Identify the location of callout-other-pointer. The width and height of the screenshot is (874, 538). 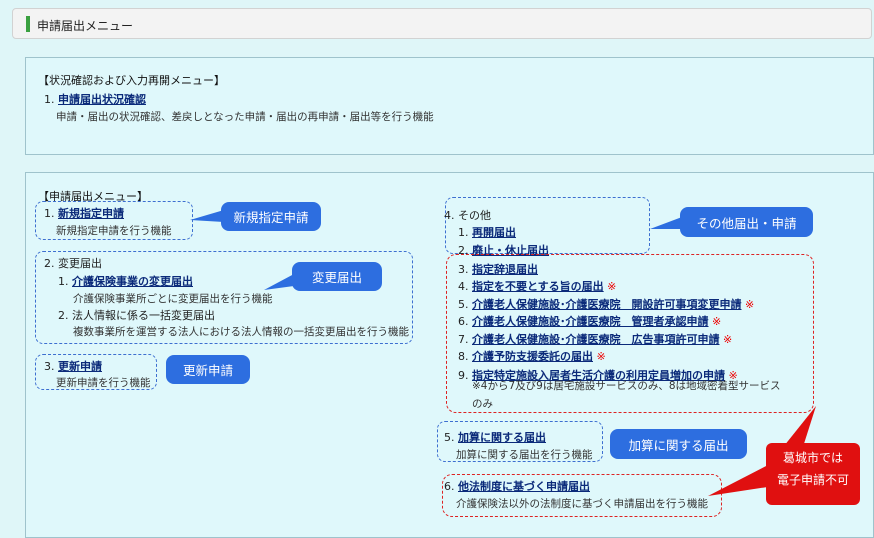
(666, 223).